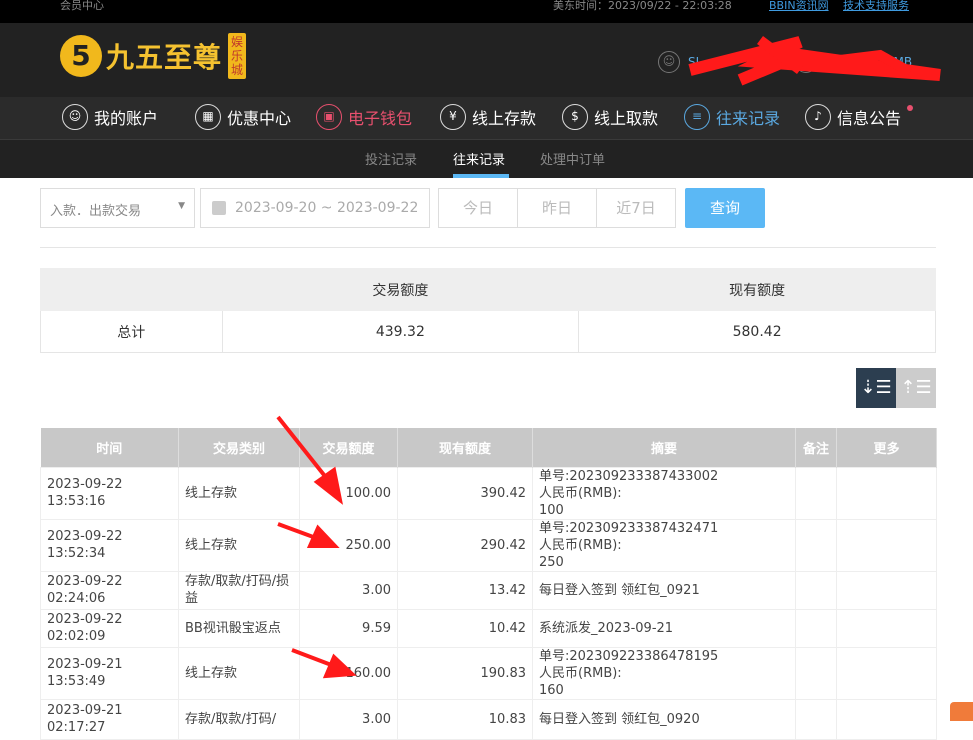 The height and width of the screenshot is (740, 973). I want to click on summary-header: 交易额度, so click(400, 289).